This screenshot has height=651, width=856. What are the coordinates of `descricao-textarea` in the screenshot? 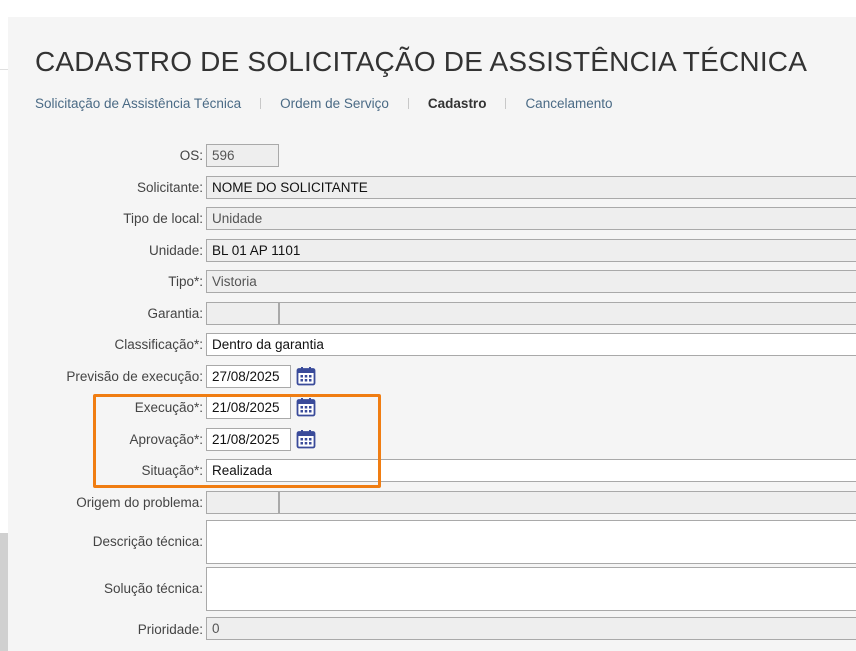 It's located at (531, 542).